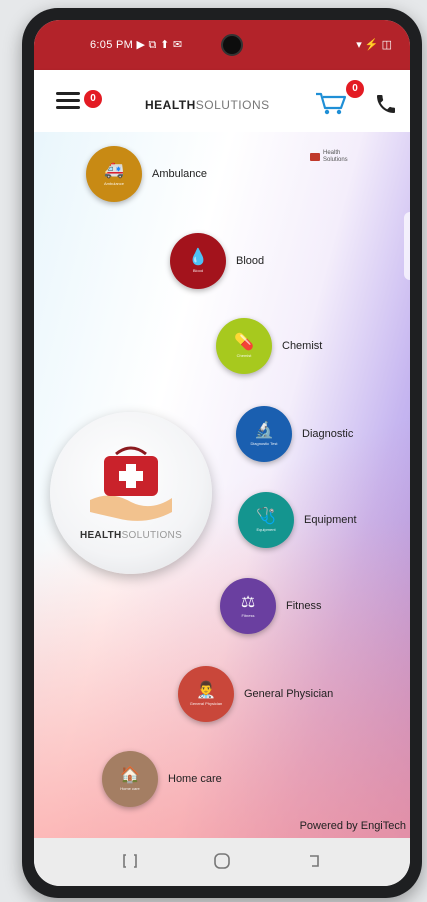 Image resolution: width=427 pixels, height=902 pixels. Describe the element at coordinates (248, 602) in the screenshot. I see `service-glyph: ⚖` at that location.